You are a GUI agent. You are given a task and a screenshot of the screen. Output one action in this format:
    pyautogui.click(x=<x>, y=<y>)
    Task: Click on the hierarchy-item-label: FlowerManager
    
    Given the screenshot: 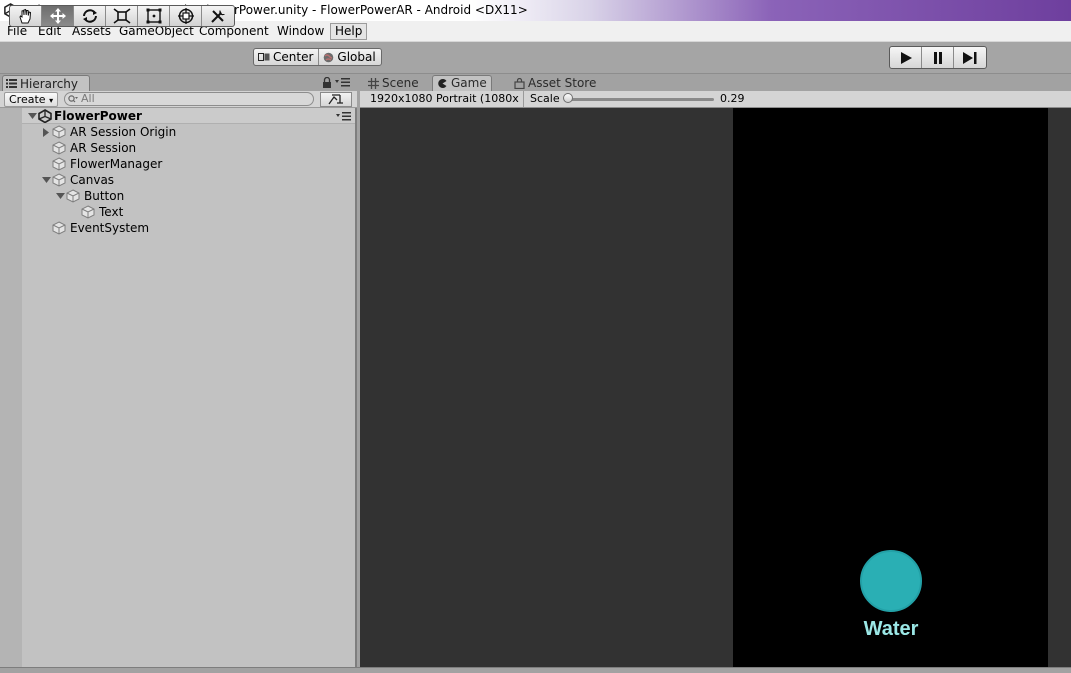 What is the action you would take?
    pyautogui.click(x=116, y=164)
    